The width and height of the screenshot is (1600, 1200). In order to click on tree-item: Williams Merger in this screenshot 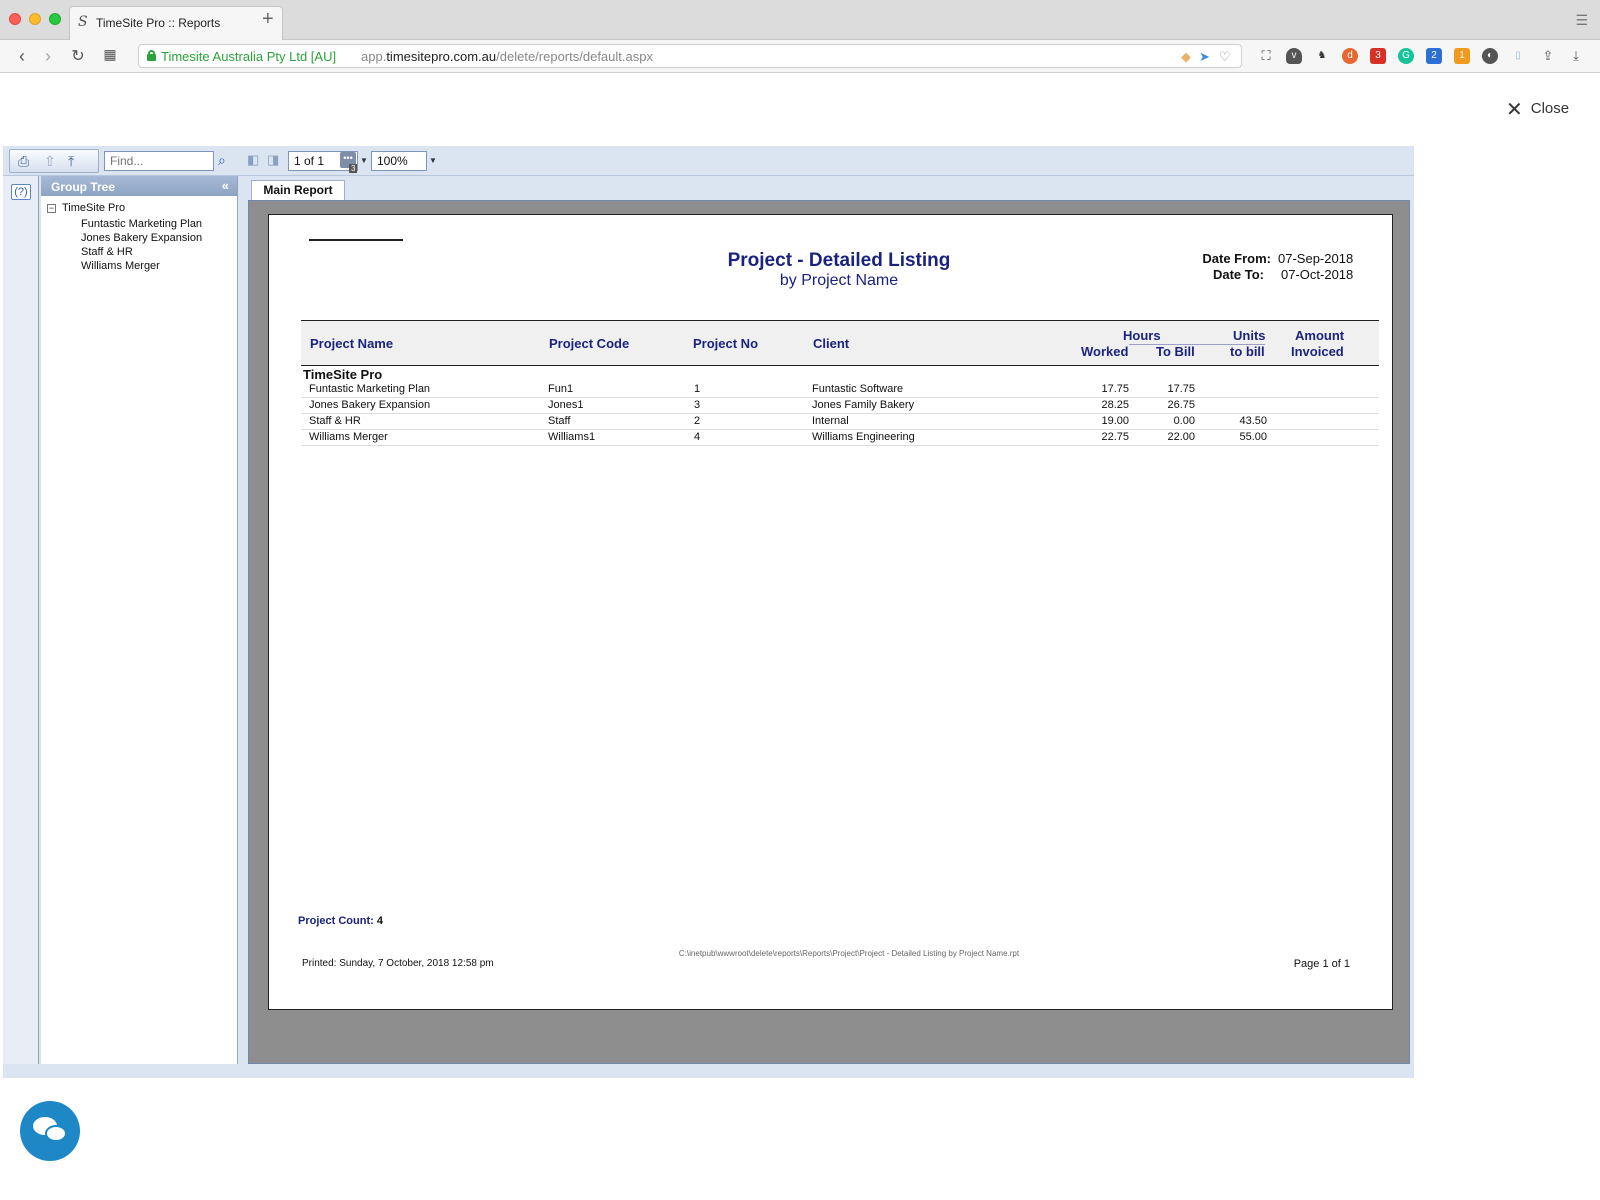, I will do `click(120, 266)`.